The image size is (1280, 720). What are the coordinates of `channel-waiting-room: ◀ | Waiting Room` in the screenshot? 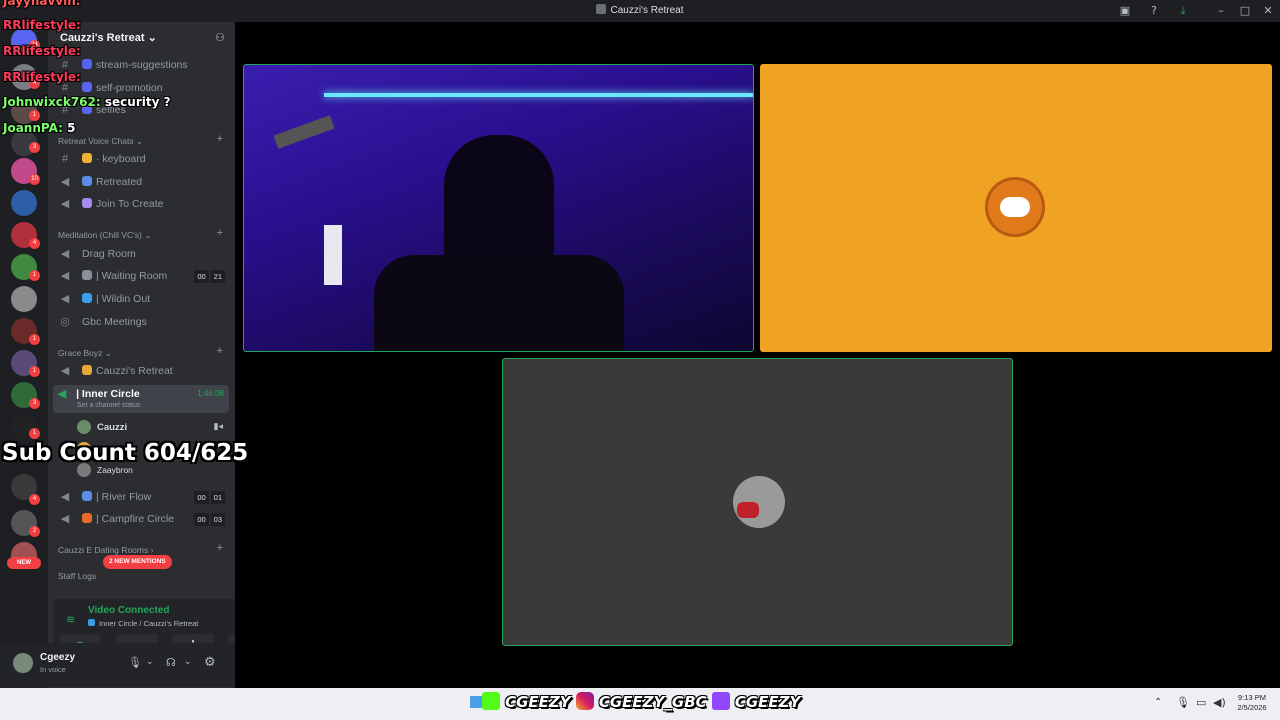 It's located at (112, 276).